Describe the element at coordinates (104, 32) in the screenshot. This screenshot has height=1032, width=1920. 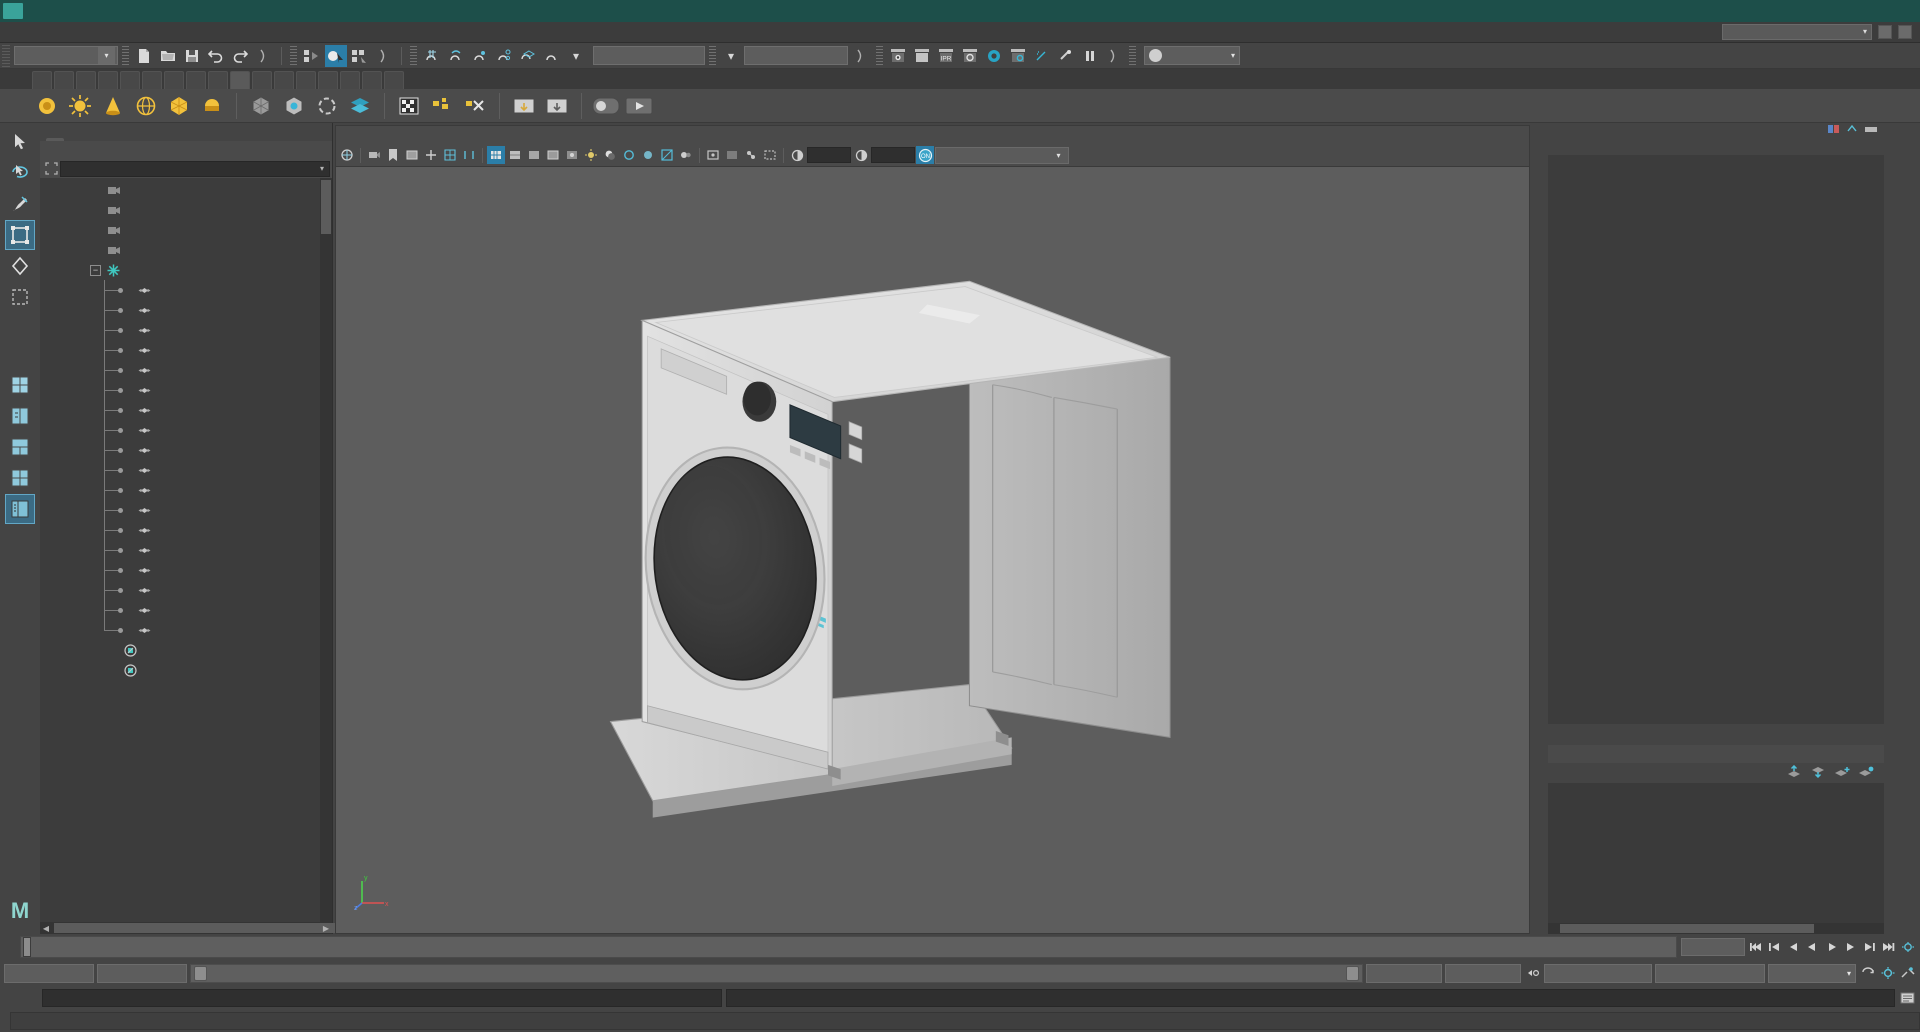
I see `menu-item-windows` at that location.